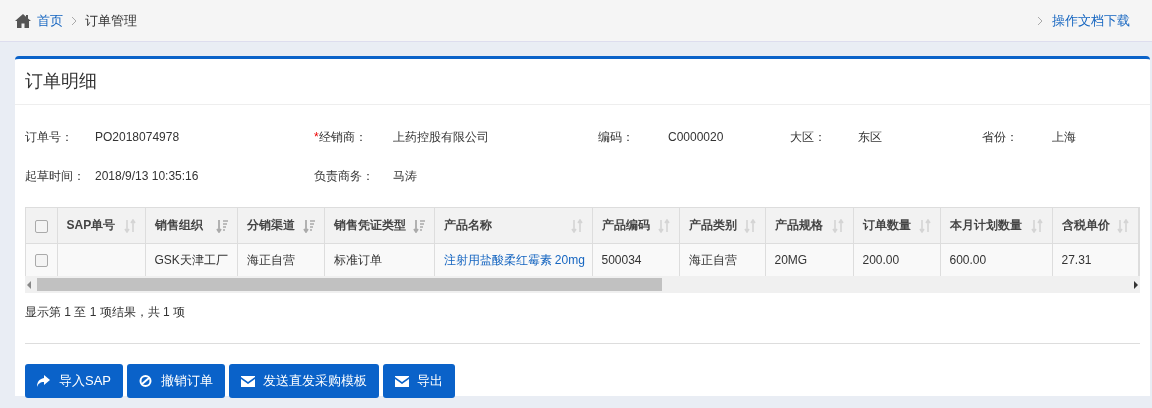 The image size is (1152, 408). I want to click on table-cell: 500034, so click(621, 259).